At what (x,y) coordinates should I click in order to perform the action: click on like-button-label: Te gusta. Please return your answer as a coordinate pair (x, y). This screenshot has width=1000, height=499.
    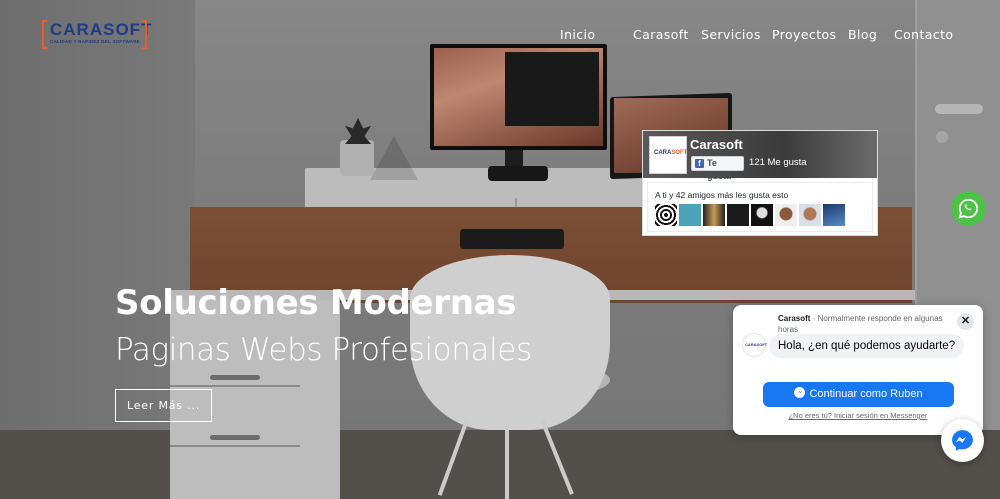
    Looking at the image, I should click on (719, 169).